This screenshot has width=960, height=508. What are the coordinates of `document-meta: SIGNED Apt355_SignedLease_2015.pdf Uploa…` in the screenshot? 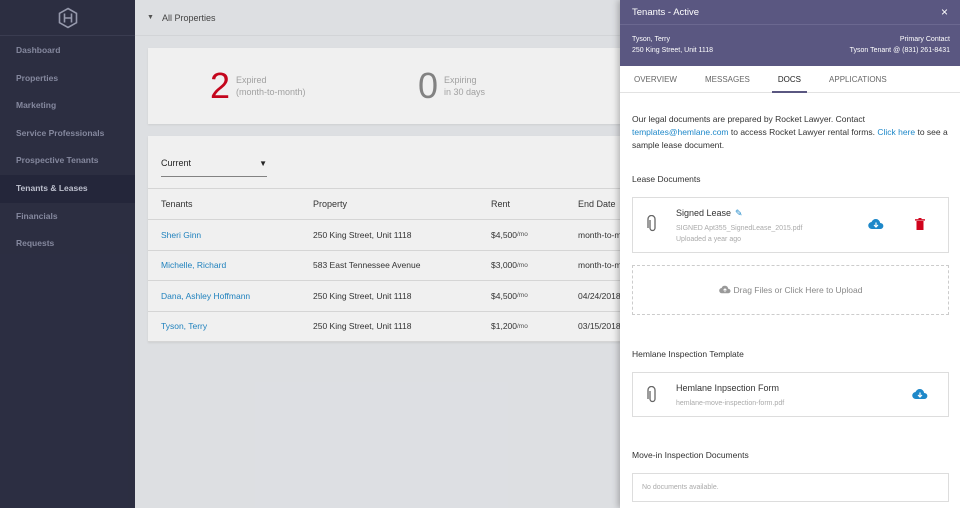 It's located at (739, 234).